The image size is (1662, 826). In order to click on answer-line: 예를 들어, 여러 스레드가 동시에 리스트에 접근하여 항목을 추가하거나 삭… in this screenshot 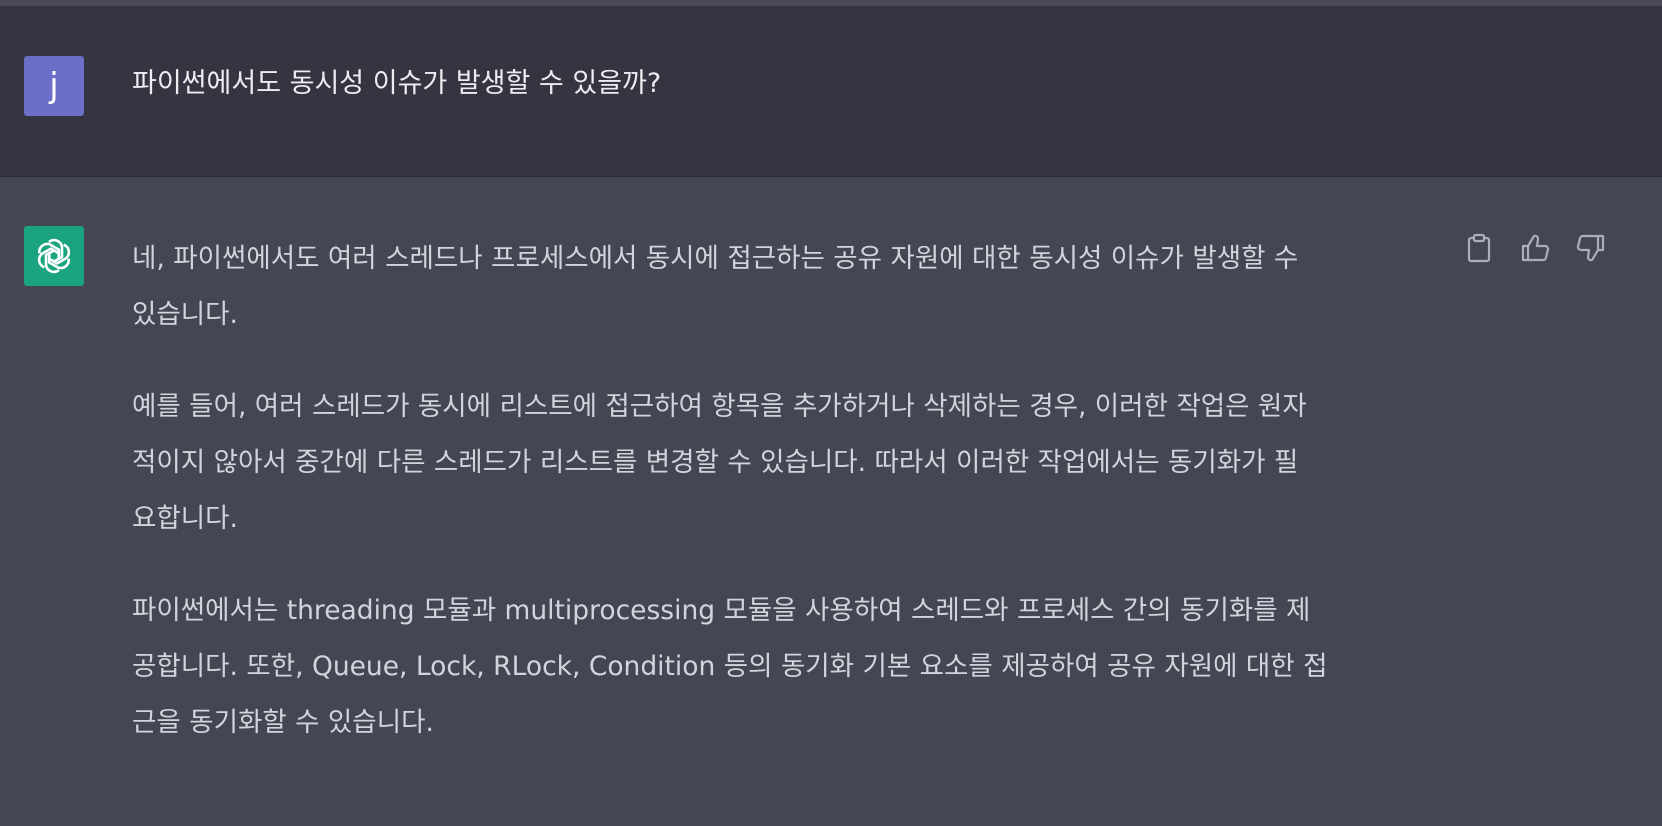, I will do `click(719, 406)`.